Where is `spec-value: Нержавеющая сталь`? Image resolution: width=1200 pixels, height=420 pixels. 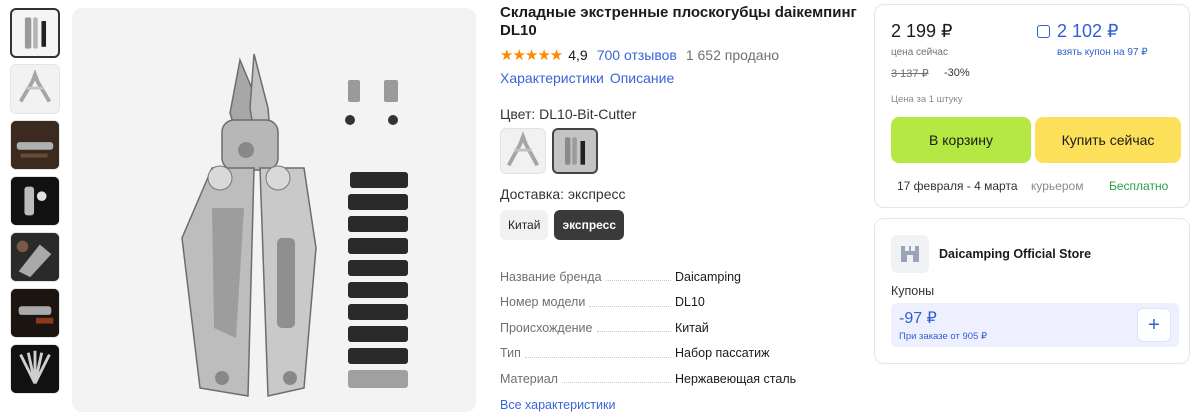 spec-value: Нержавеющая сталь is located at coordinates (736, 378).